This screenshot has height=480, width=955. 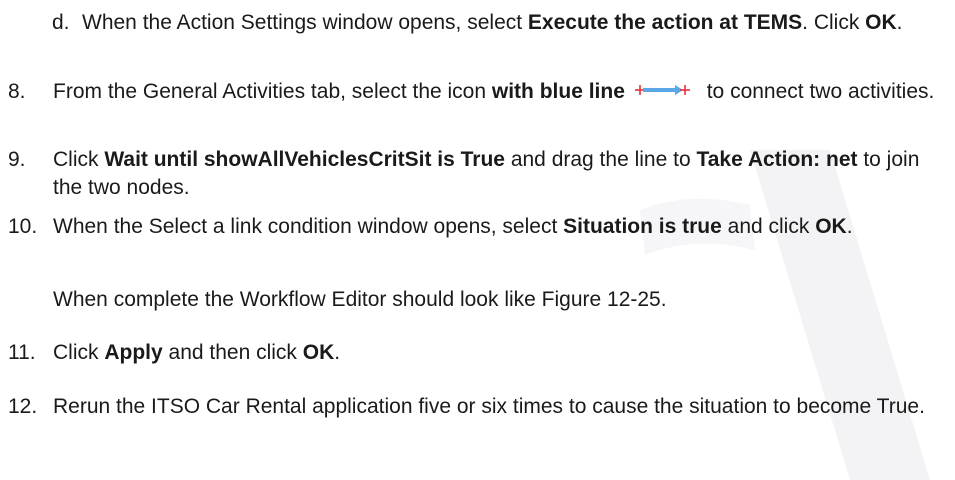 I want to click on step-number: d., so click(x=61, y=22).